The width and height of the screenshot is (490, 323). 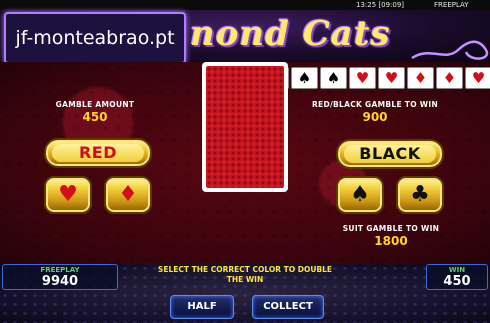 I want to click on red-button-label: RED, so click(x=98, y=152).